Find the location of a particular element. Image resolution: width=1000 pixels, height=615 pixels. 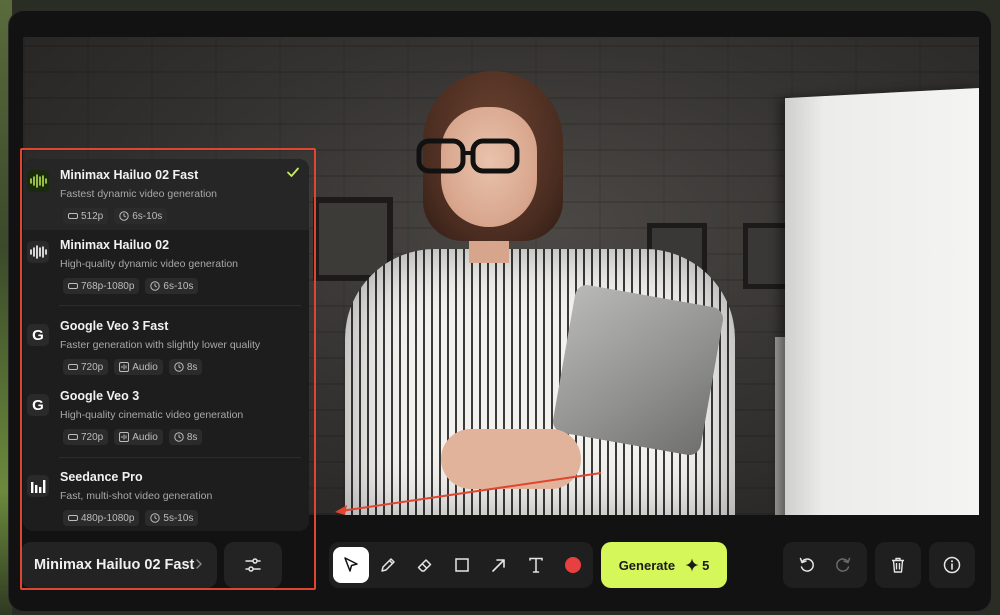

model-name: Google Veo 3 is located at coordinates (100, 396).